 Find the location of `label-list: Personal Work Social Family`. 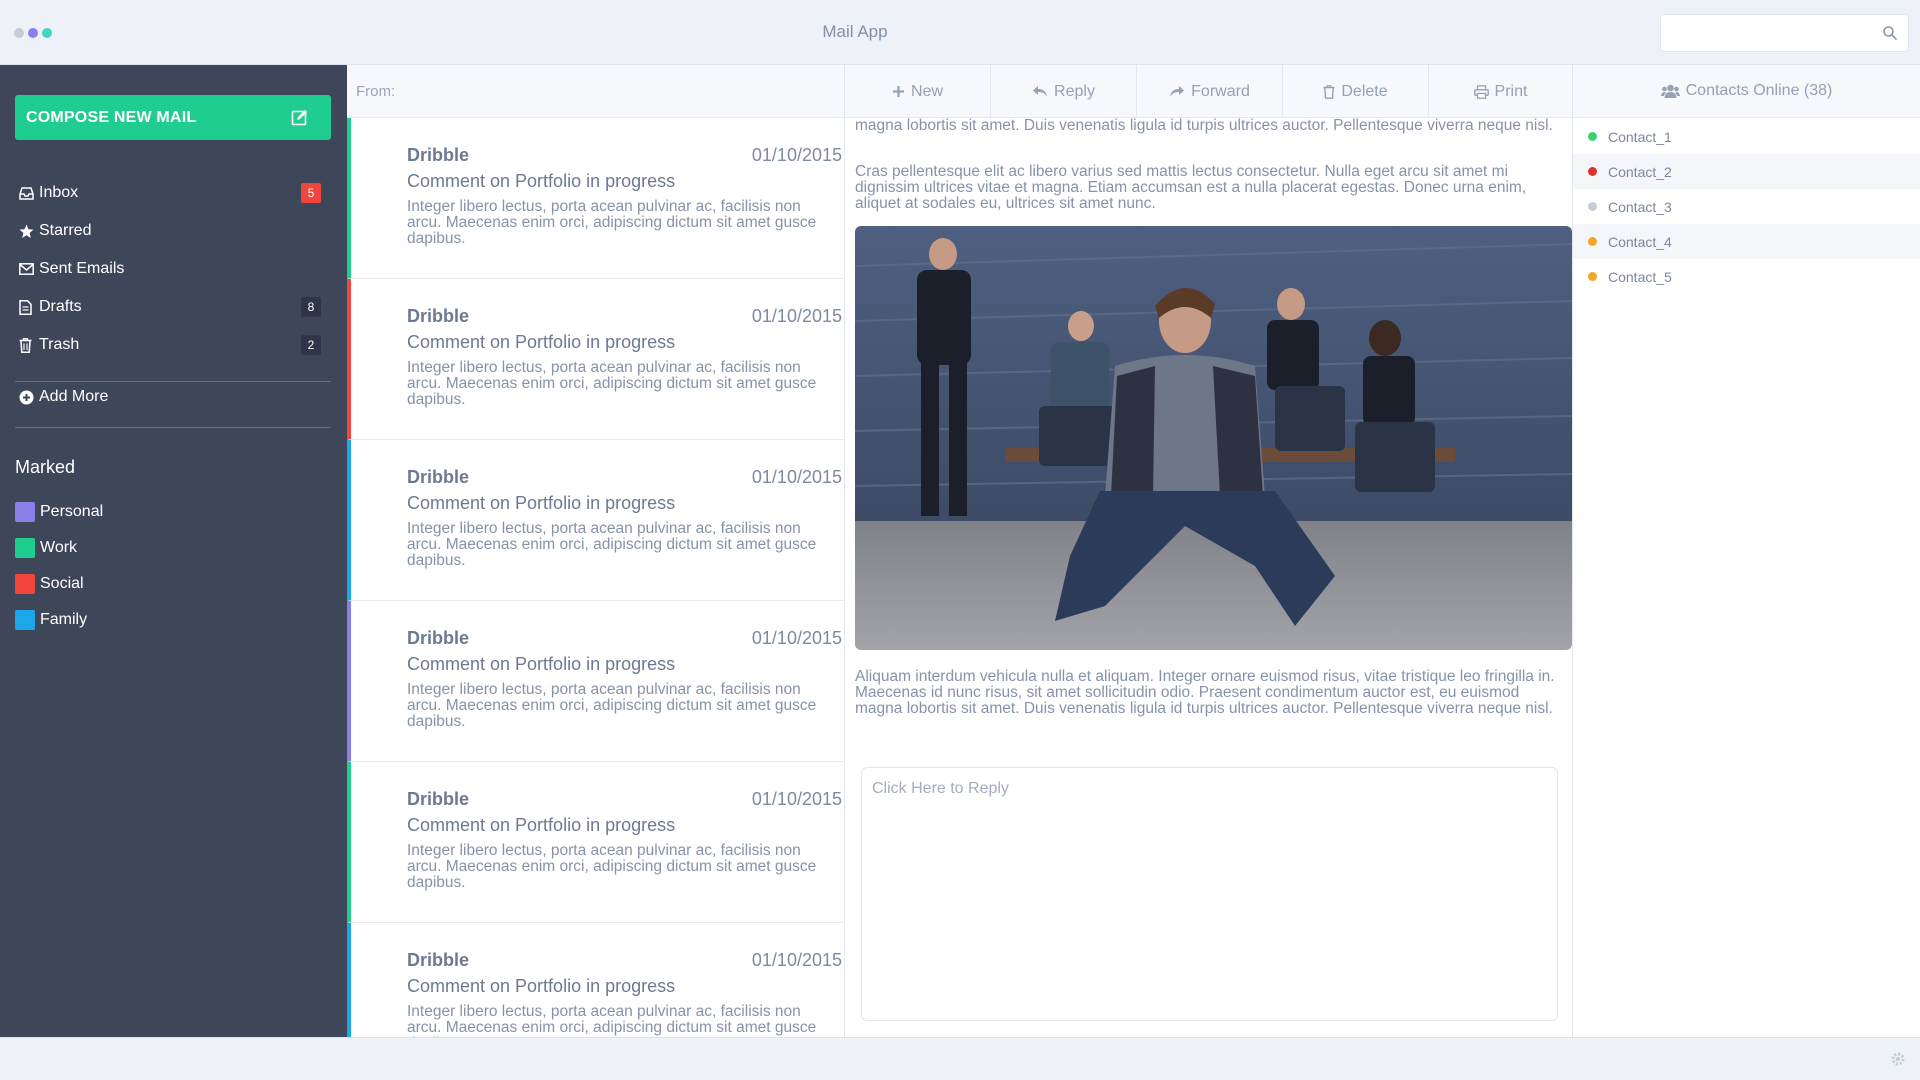

label-list: Personal Work Social Family is located at coordinates (59, 566).